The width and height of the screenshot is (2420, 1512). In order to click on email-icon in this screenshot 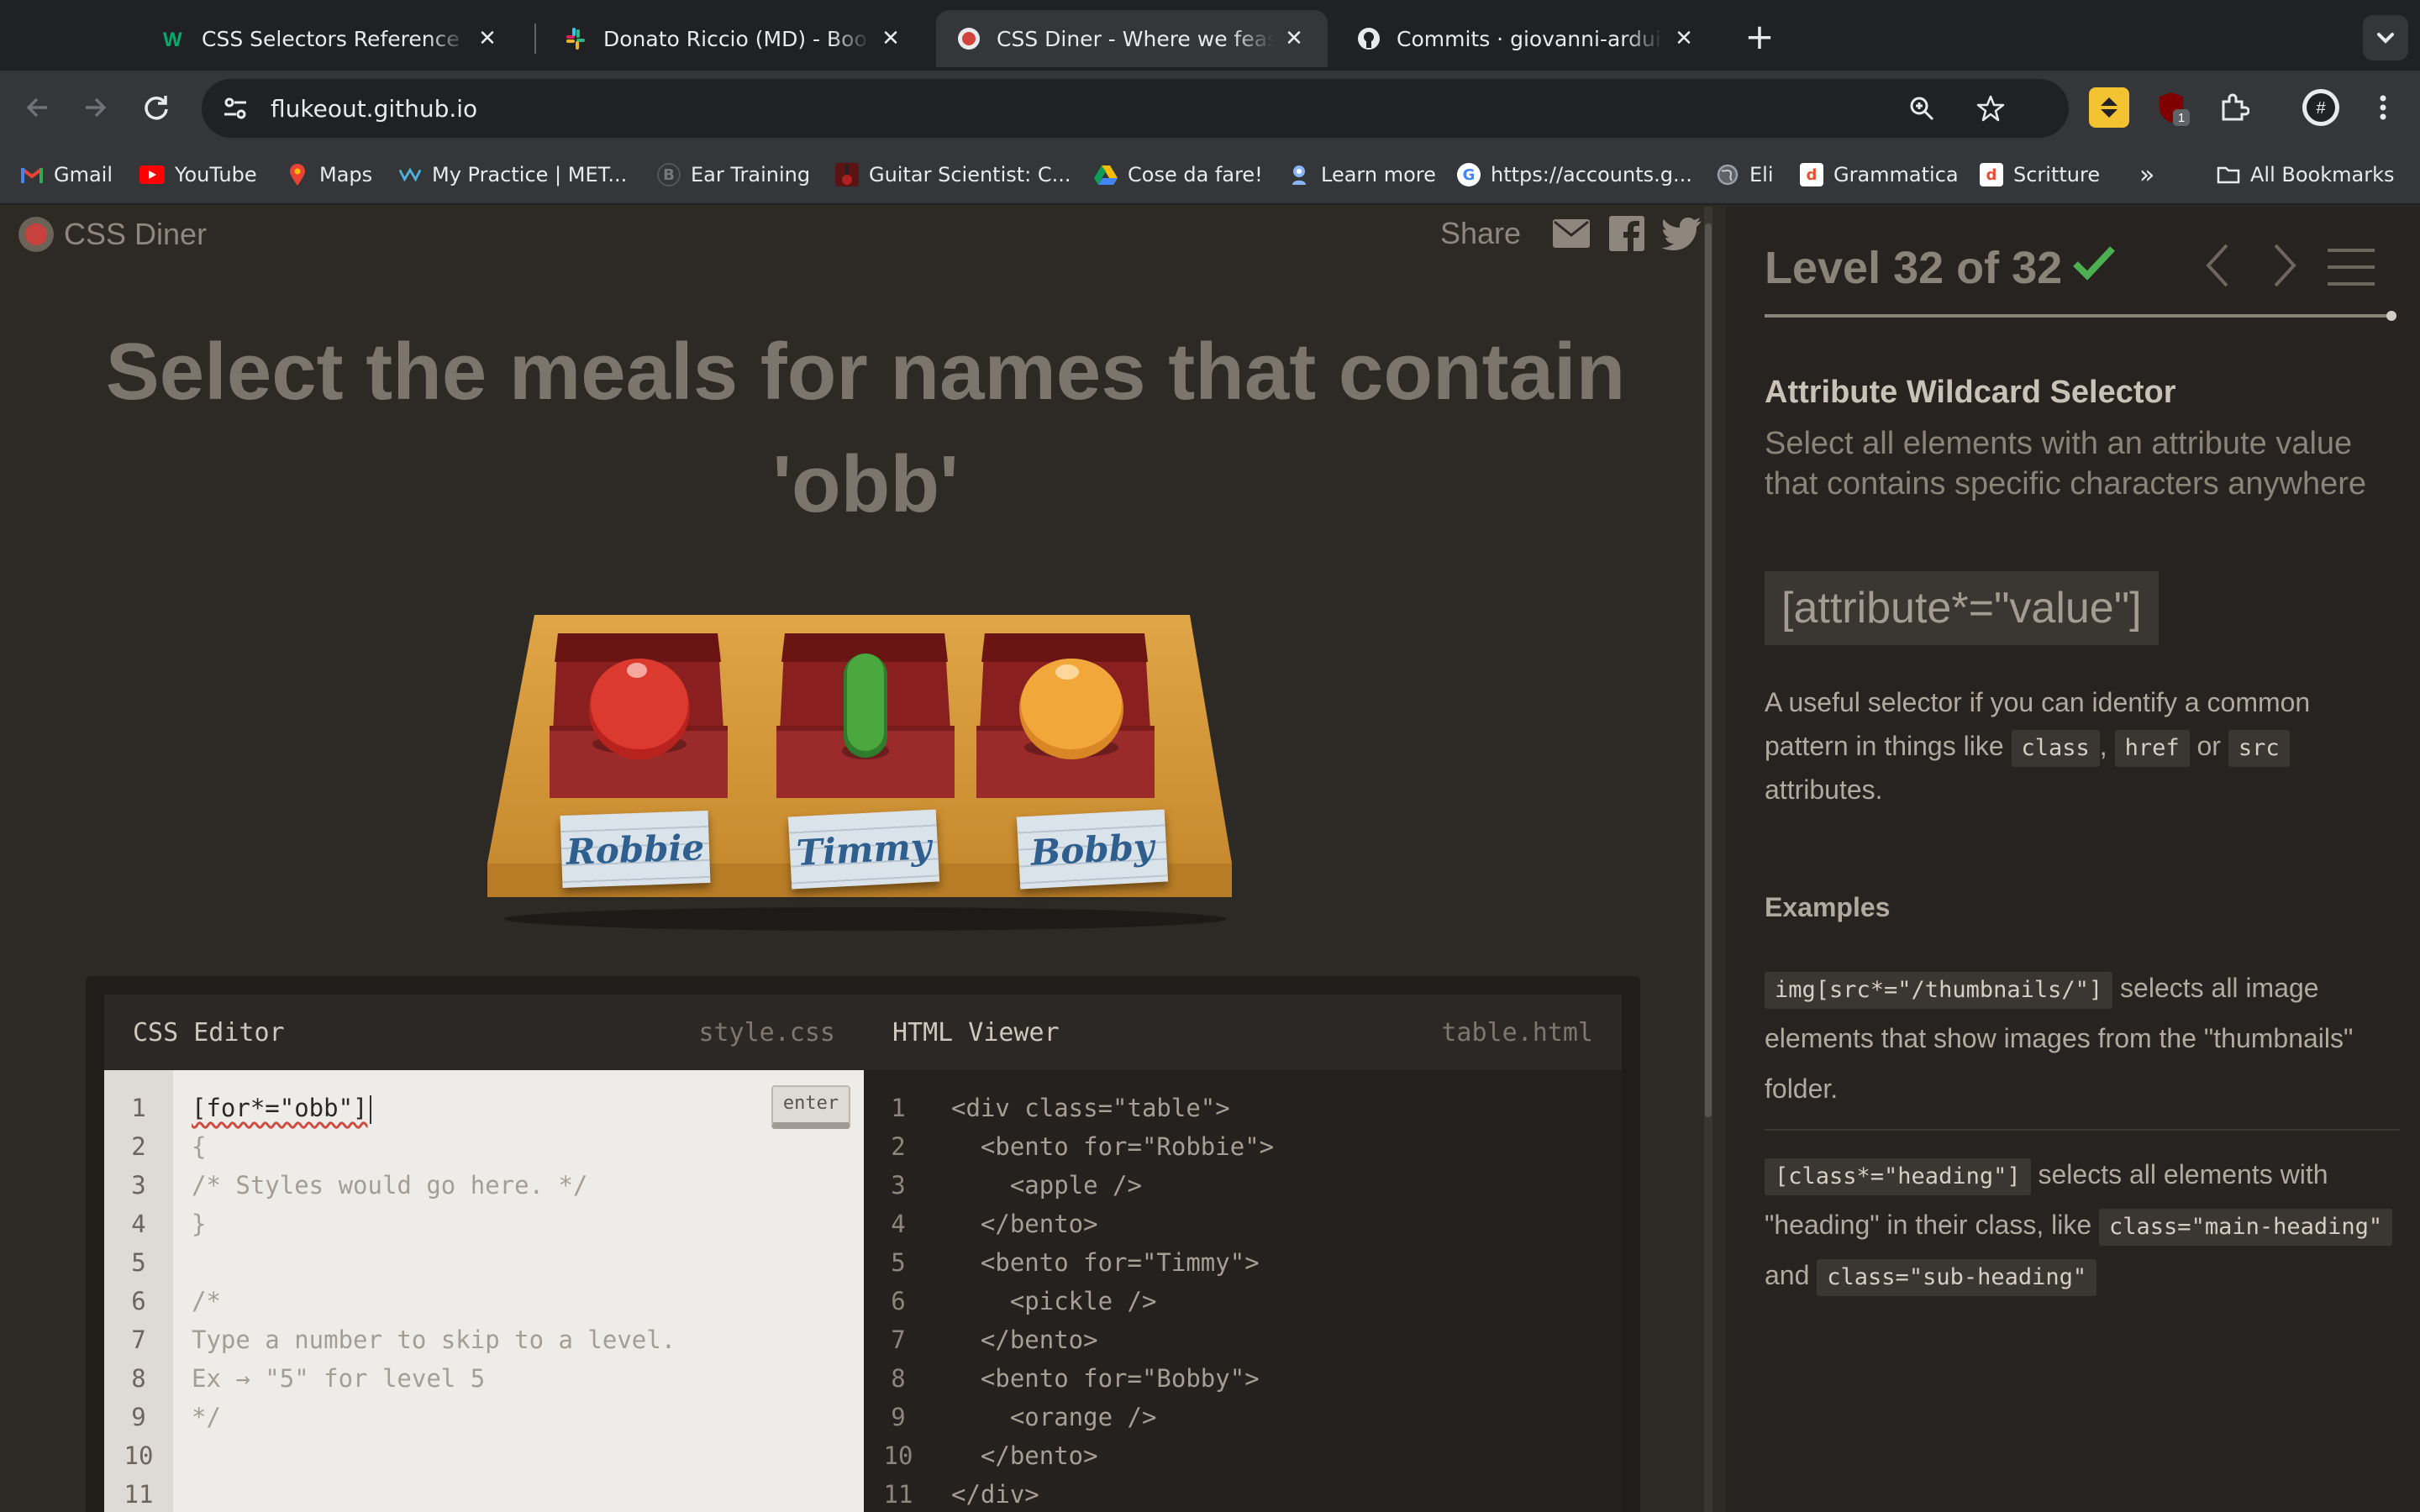, I will do `click(1571, 233)`.